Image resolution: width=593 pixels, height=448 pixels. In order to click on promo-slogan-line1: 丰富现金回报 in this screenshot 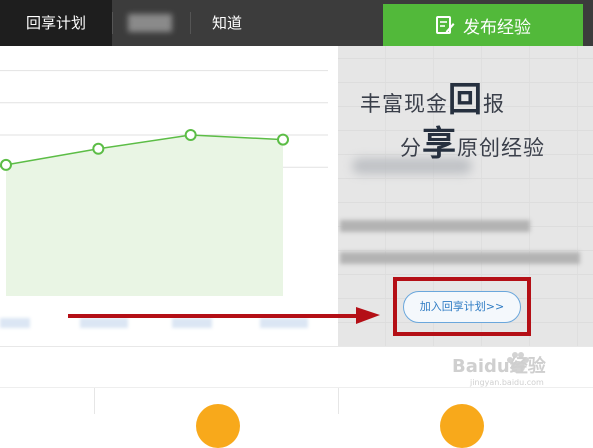, I will do `click(432, 96)`.